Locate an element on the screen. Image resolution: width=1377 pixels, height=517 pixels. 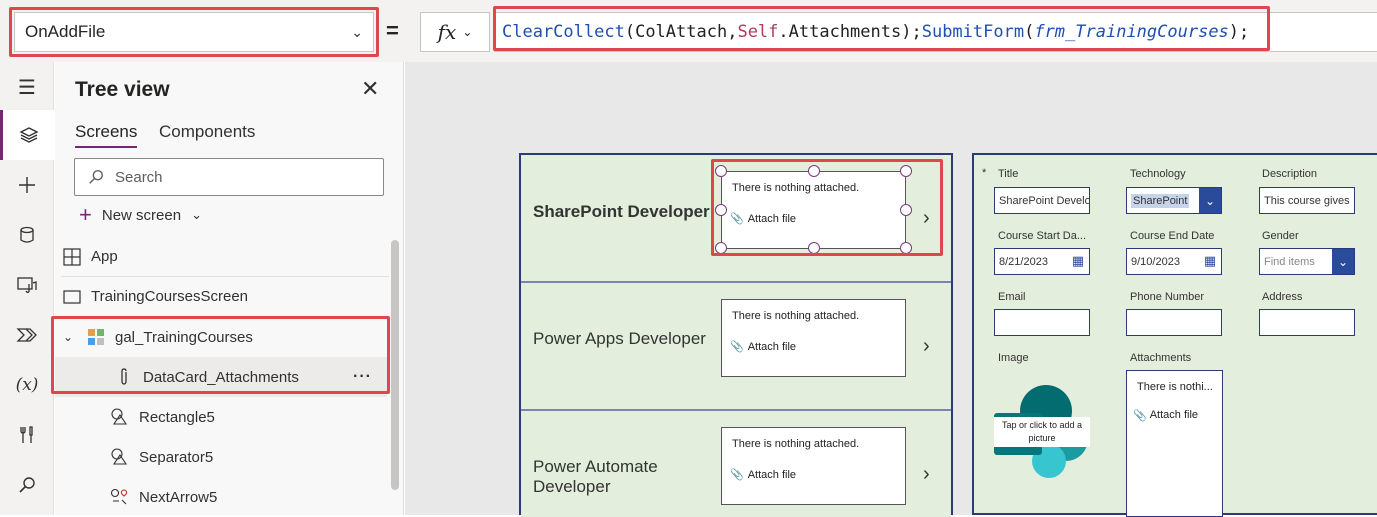
course-title: SharePoint Developer is located at coordinates (621, 211).